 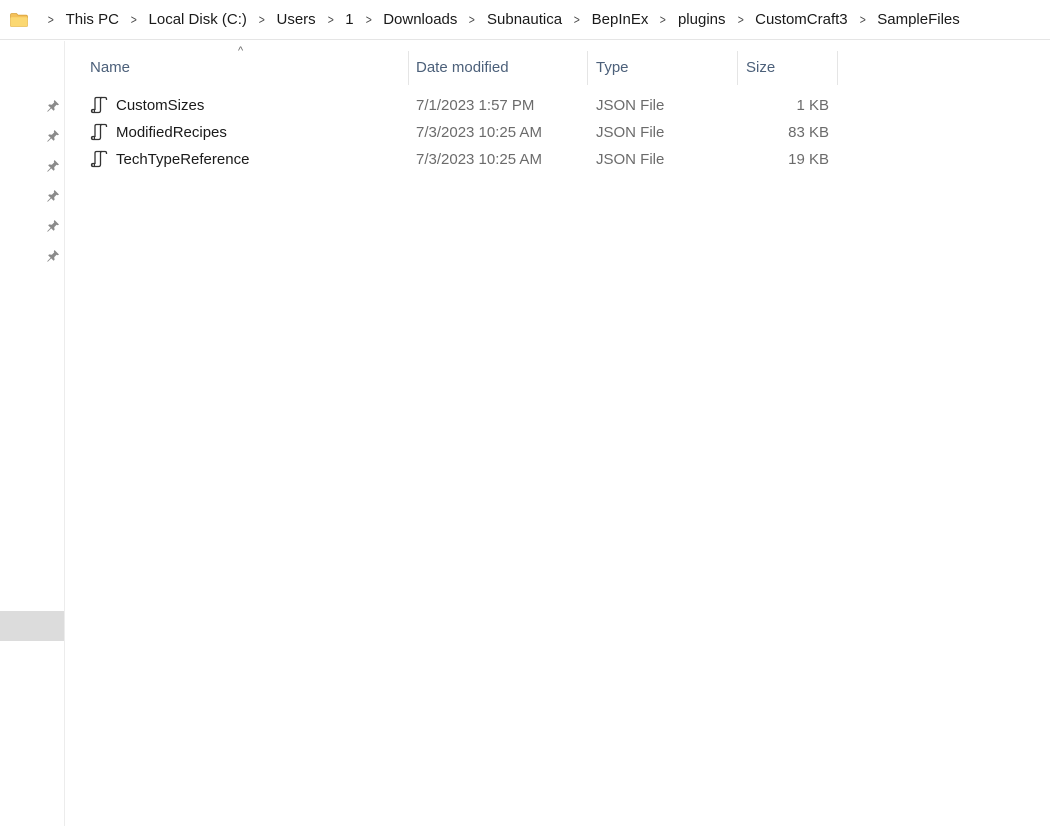 What do you see at coordinates (420, 19) in the screenshot?
I see `breadcrumb-item-downloads: Downloads` at bounding box center [420, 19].